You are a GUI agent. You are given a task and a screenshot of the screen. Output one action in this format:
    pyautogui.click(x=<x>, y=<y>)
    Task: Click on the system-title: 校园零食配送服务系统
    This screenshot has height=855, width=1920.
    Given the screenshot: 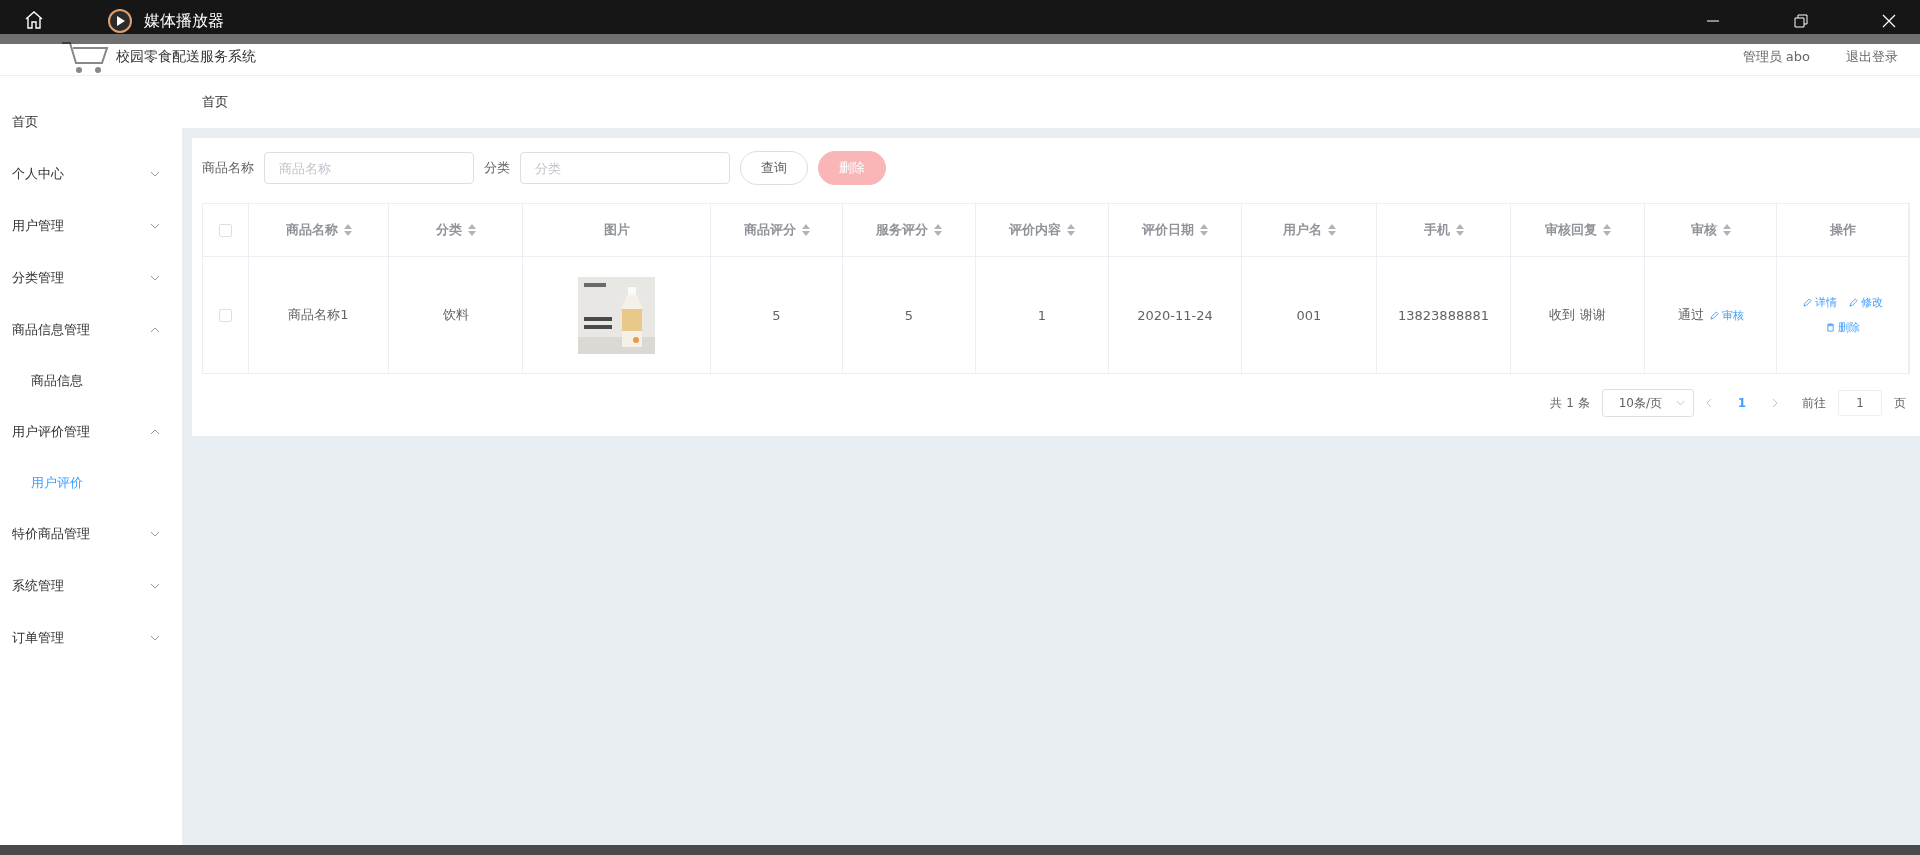 What is the action you would take?
    pyautogui.click(x=186, y=56)
    